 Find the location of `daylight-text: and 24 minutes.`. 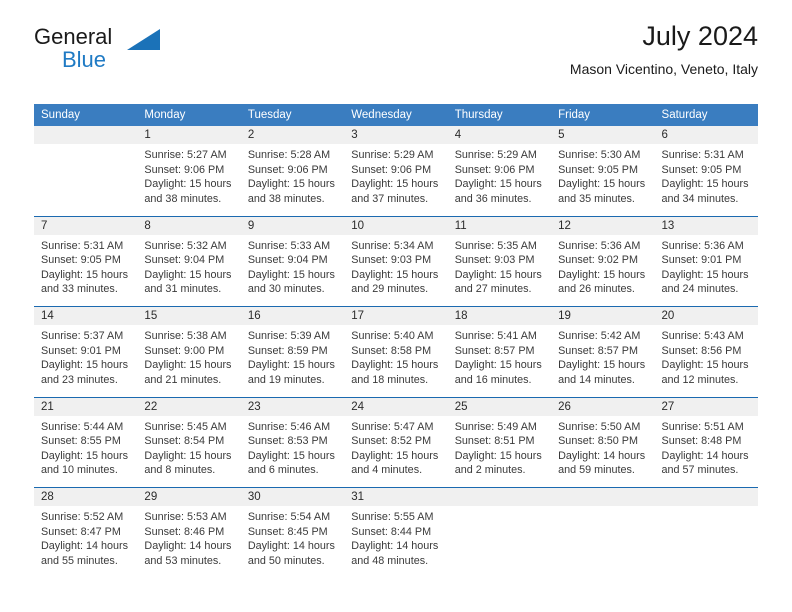

daylight-text: and 24 minutes. is located at coordinates (700, 289).